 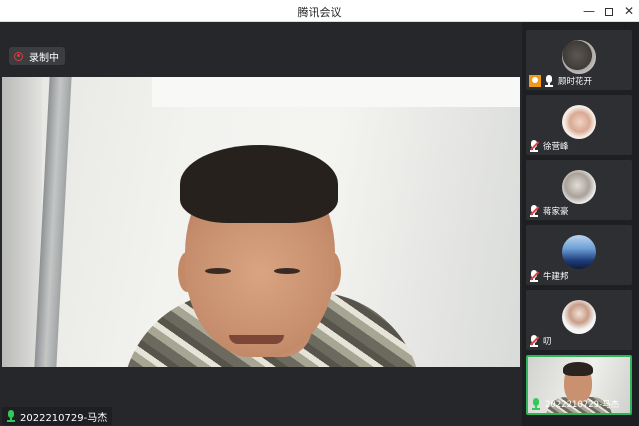 I want to click on video-ceiling, so click(x=336, y=92).